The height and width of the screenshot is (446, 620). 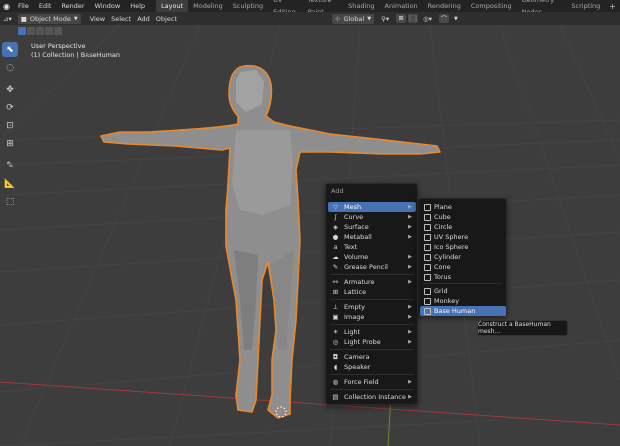 What do you see at coordinates (372, 227) in the screenshot?
I see `add-menu-item-surface: ◈ Surface ▶` at bounding box center [372, 227].